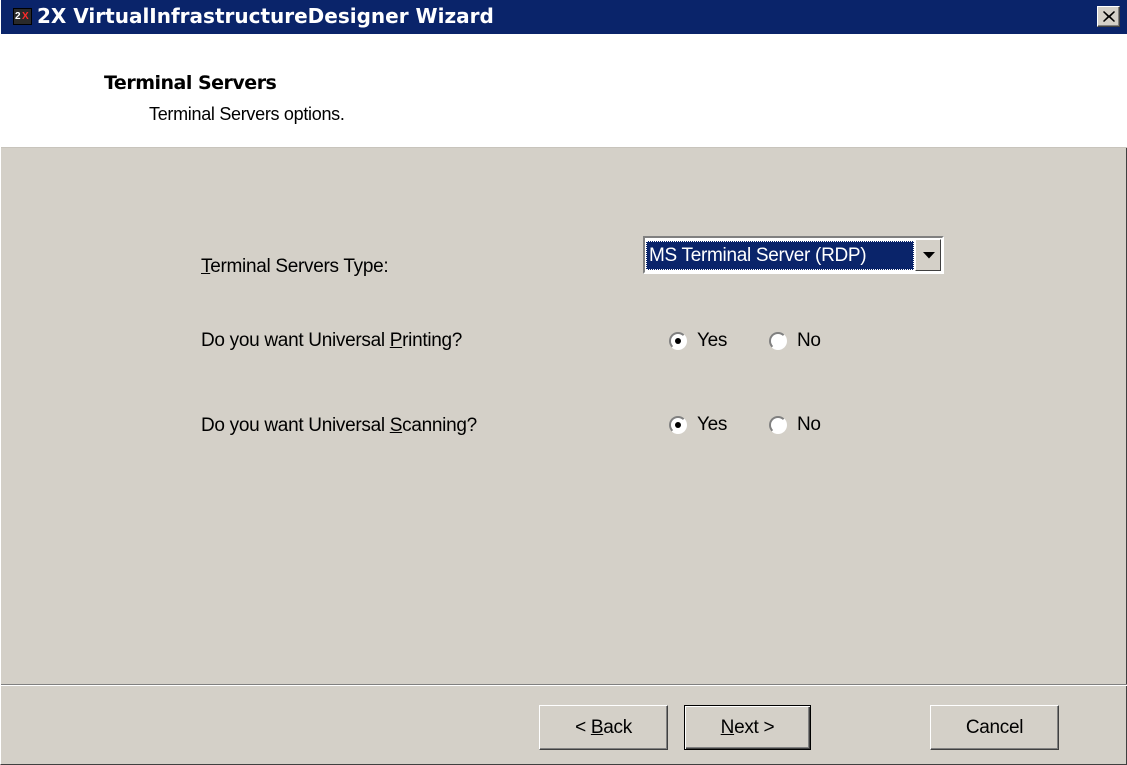 This screenshot has height=765, width=1127. I want to click on printing-label: Do you want Universal Printing?, so click(331, 341).